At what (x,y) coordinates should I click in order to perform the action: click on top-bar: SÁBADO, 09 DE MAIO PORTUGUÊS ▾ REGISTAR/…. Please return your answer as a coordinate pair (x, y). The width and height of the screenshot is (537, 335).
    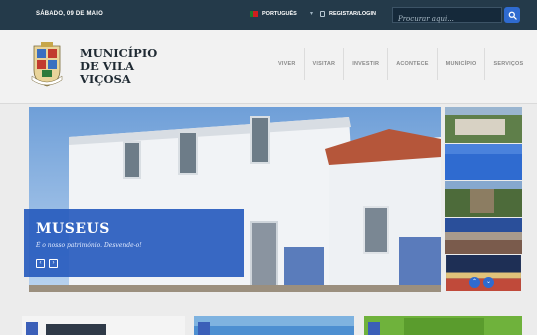
    Looking at the image, I should click on (268, 15).